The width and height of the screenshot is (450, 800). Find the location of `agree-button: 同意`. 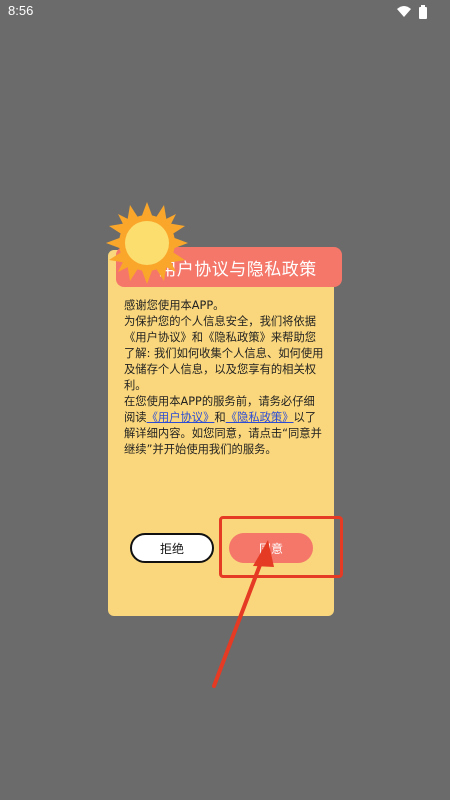

agree-button: 同意 is located at coordinates (271, 548).